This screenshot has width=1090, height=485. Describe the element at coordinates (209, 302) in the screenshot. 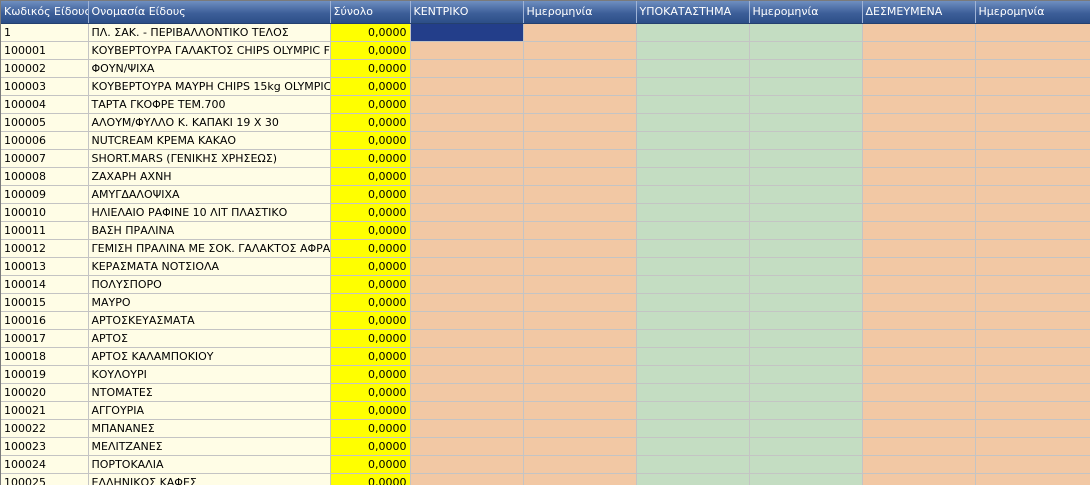

I see `item-name-cell: ΜΑΥΡΟ` at that location.